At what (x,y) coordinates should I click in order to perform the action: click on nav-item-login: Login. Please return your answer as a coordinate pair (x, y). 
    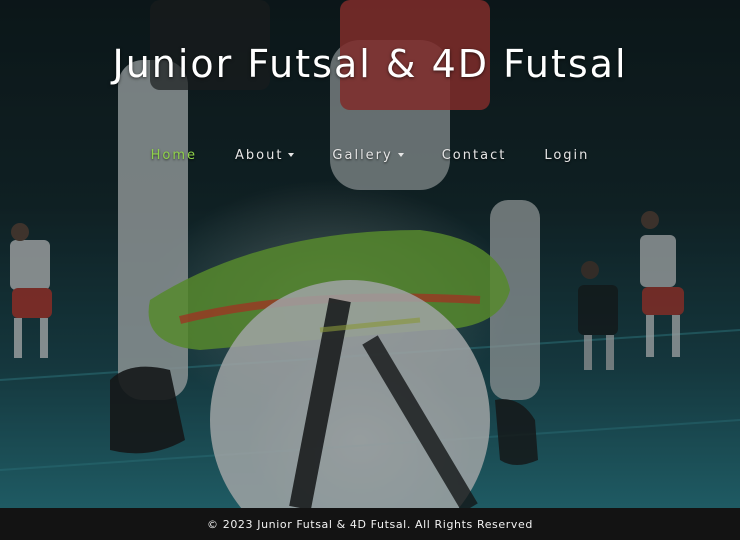
    Looking at the image, I should click on (566, 155).